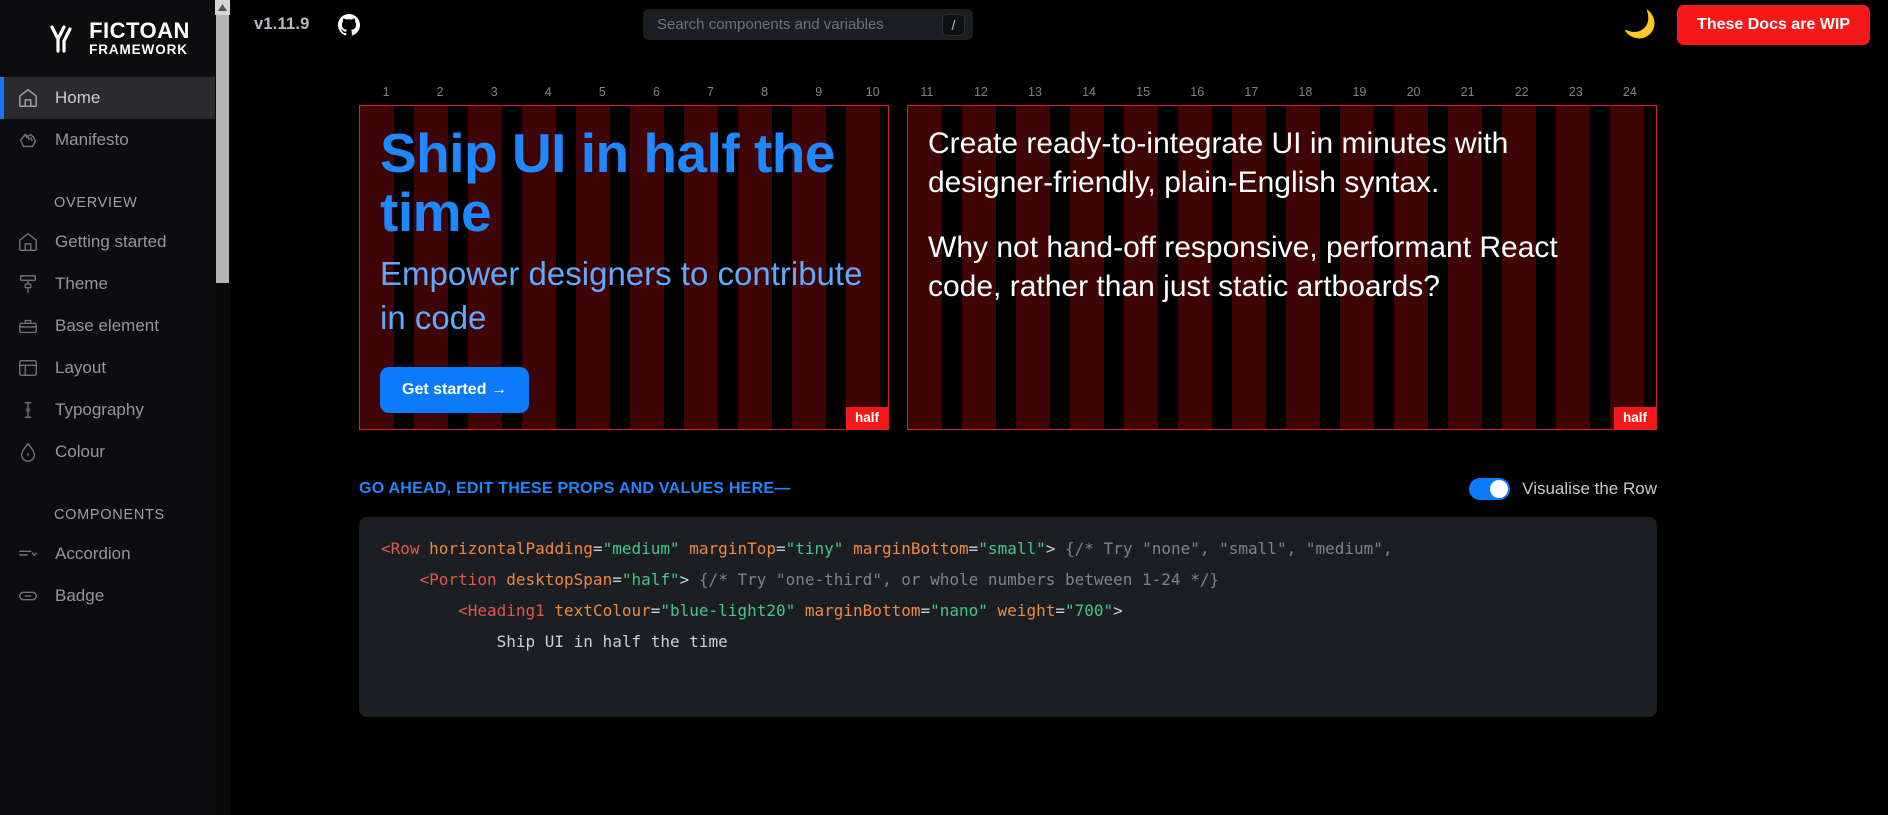  Describe the element at coordinates (63, 39) in the screenshot. I see `fictoan-logo-icon` at that location.